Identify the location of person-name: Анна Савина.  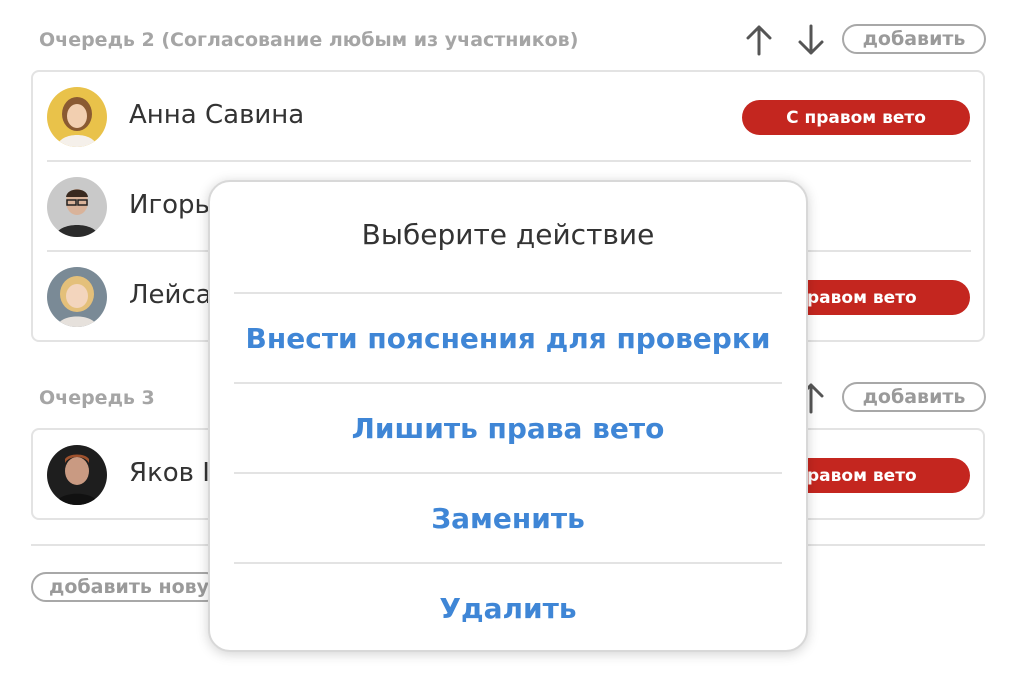
(217, 115).